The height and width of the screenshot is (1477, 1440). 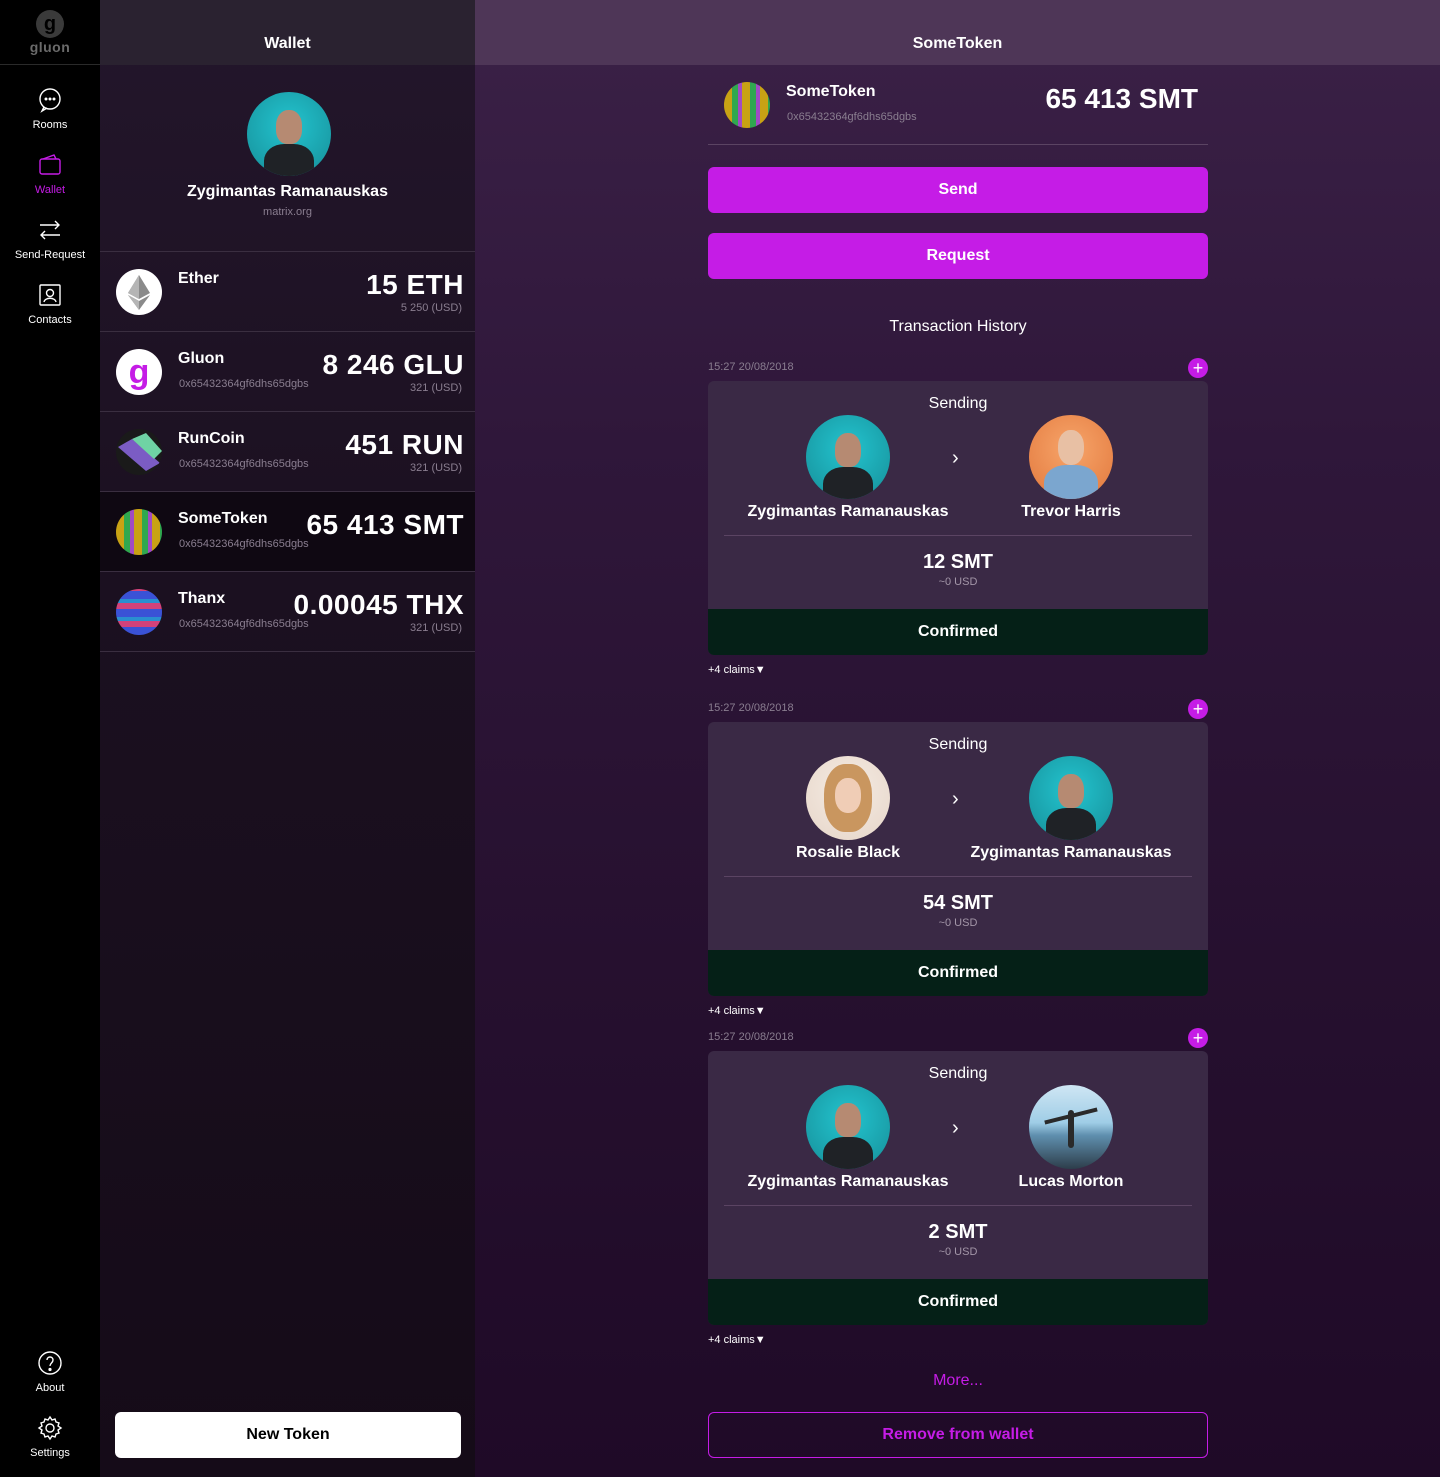 I want to click on transaction-amount: 2 SMT, so click(x=958, y=1232).